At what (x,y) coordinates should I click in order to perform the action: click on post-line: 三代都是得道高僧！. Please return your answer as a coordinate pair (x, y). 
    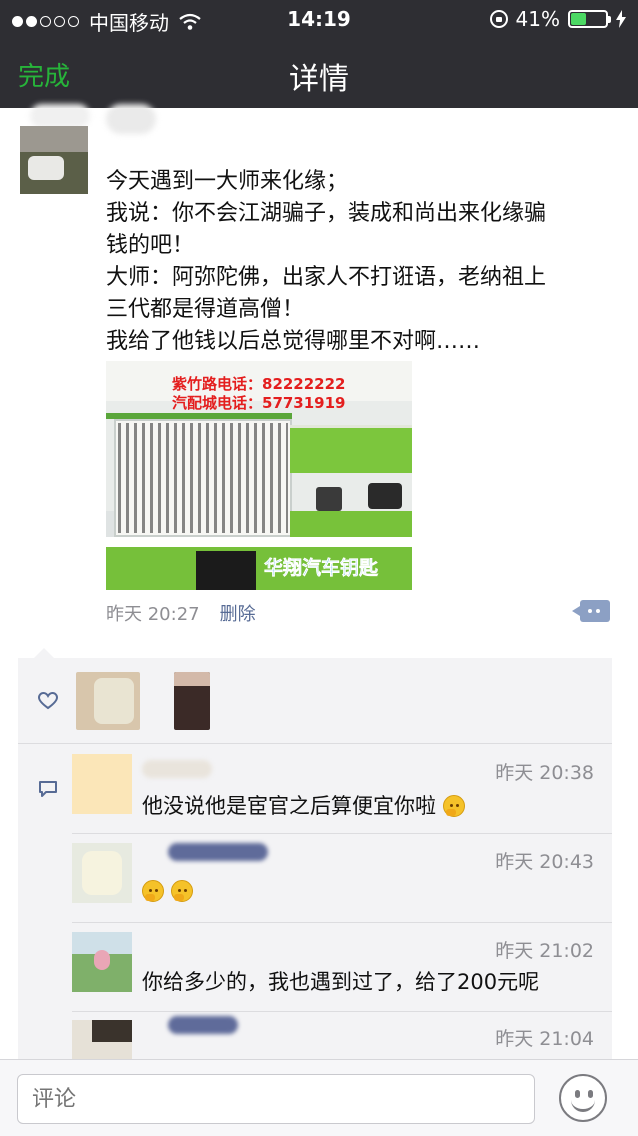
    Looking at the image, I should click on (205, 309).